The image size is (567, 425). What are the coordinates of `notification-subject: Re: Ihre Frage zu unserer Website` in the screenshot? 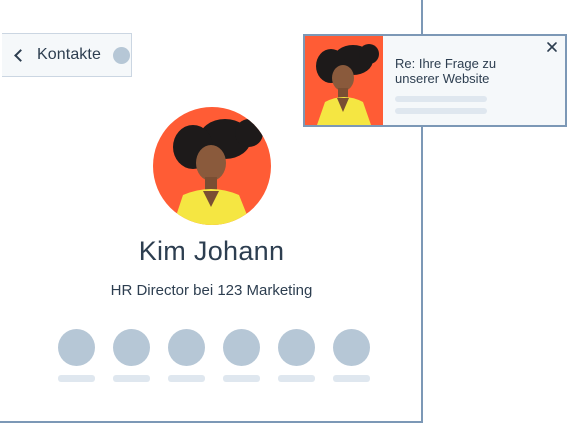 It's located at (446, 71).